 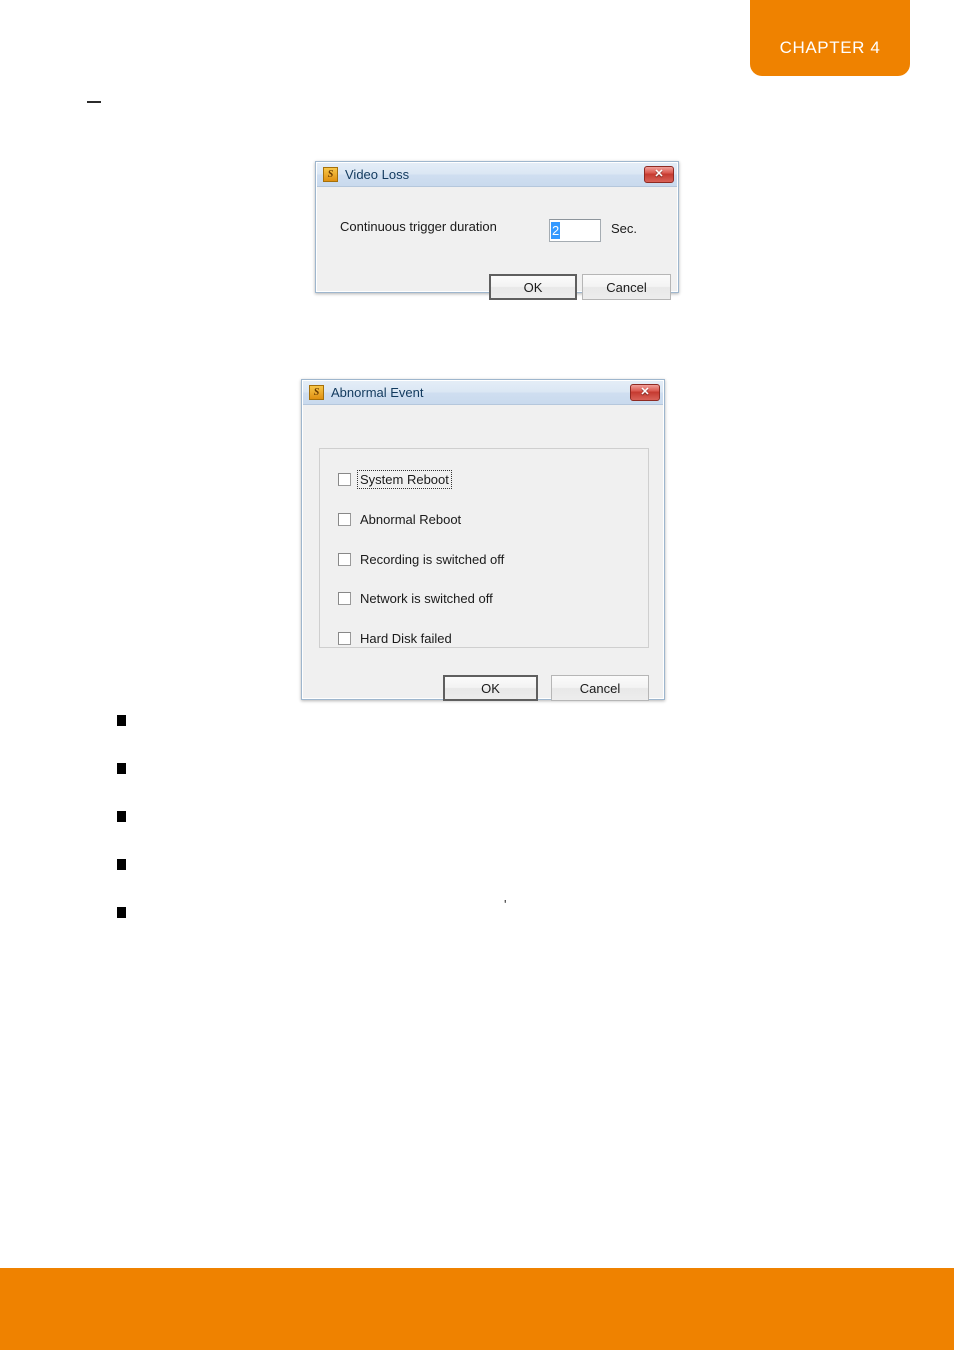 What do you see at coordinates (404, 479) in the screenshot?
I see `checkbox-label: System Reboot` at bounding box center [404, 479].